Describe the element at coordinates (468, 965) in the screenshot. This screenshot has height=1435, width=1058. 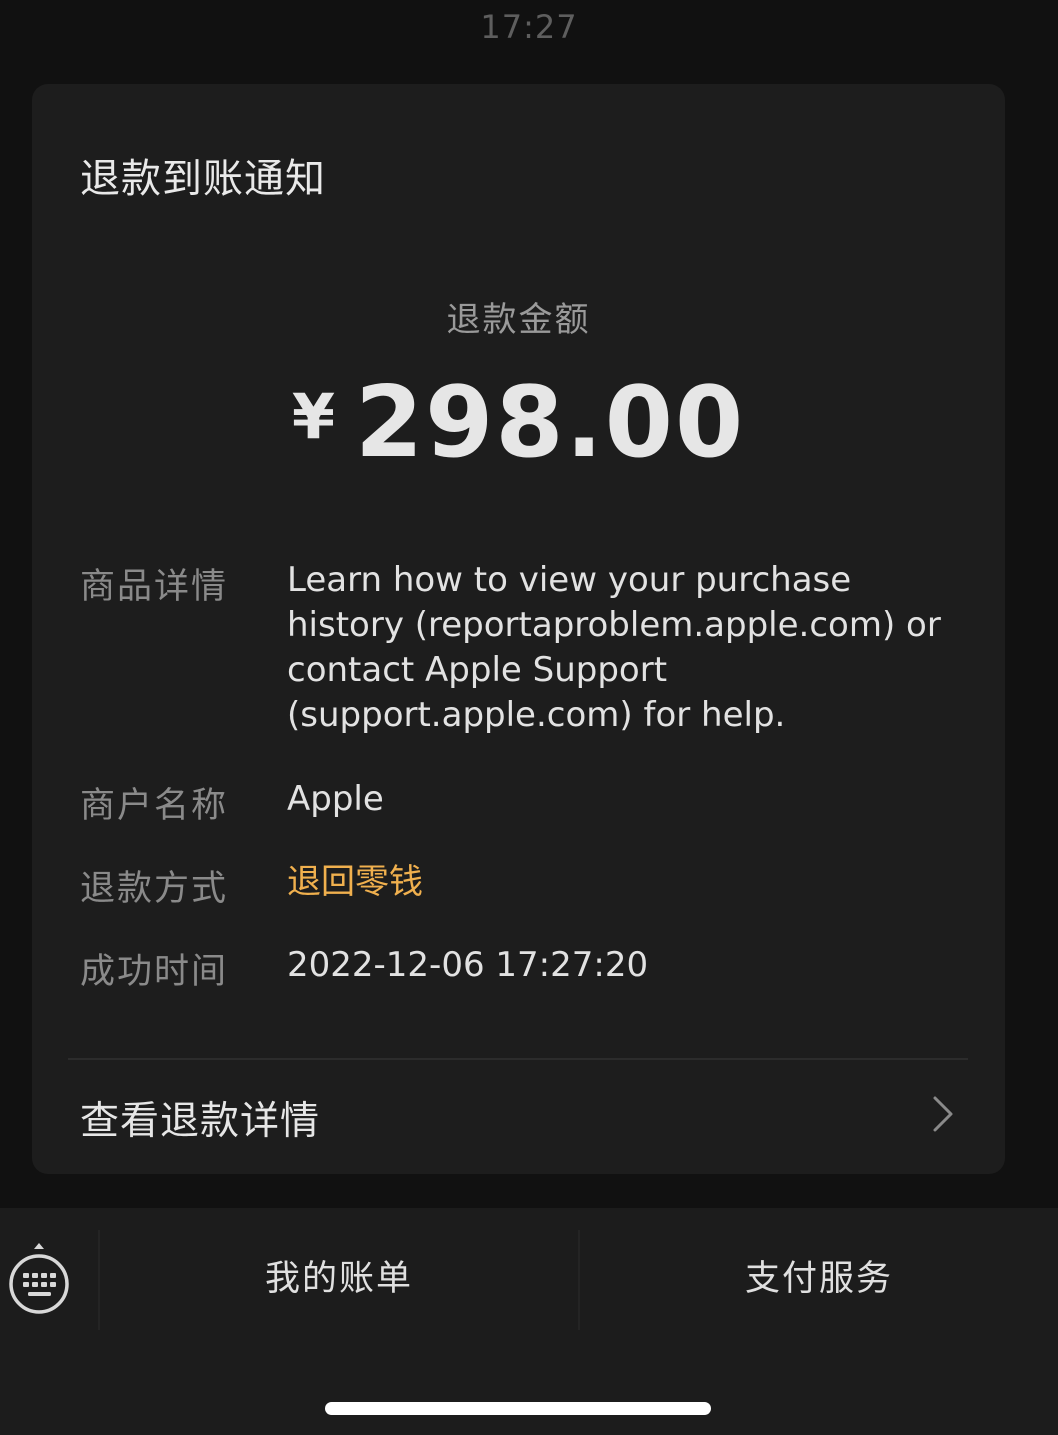
I see `detail-value-success-time: 2022-12-06 17:27:20` at that location.